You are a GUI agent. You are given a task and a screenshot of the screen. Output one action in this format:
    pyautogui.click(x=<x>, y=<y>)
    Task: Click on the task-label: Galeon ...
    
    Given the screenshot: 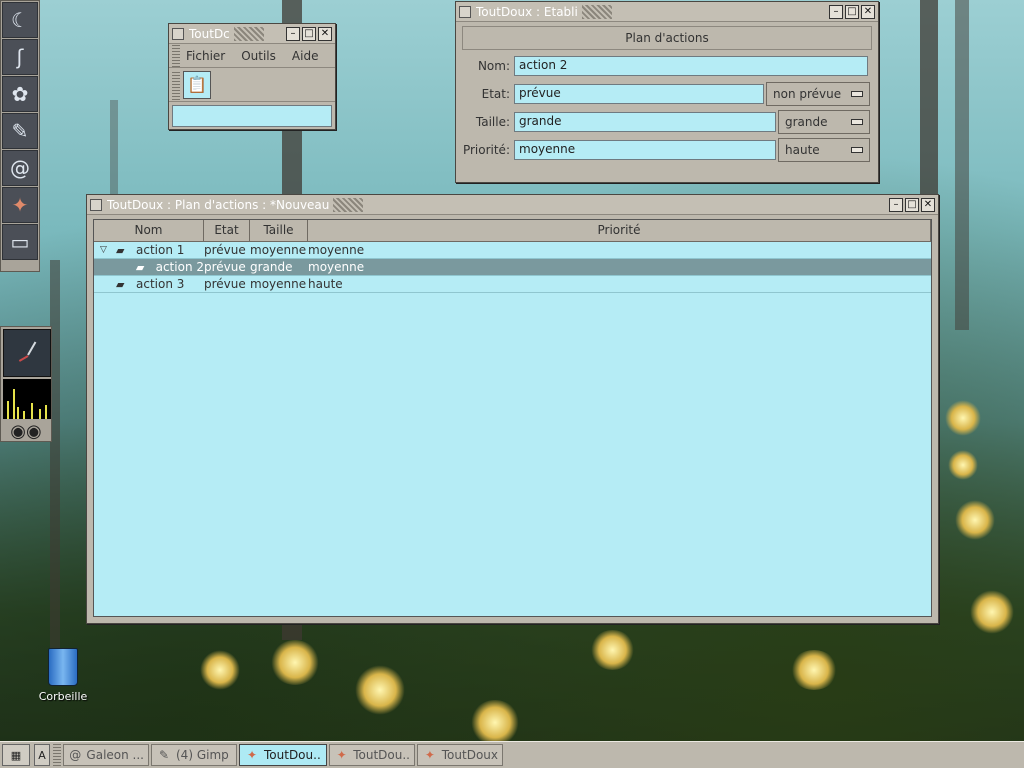 What is the action you would take?
    pyautogui.click(x=115, y=755)
    